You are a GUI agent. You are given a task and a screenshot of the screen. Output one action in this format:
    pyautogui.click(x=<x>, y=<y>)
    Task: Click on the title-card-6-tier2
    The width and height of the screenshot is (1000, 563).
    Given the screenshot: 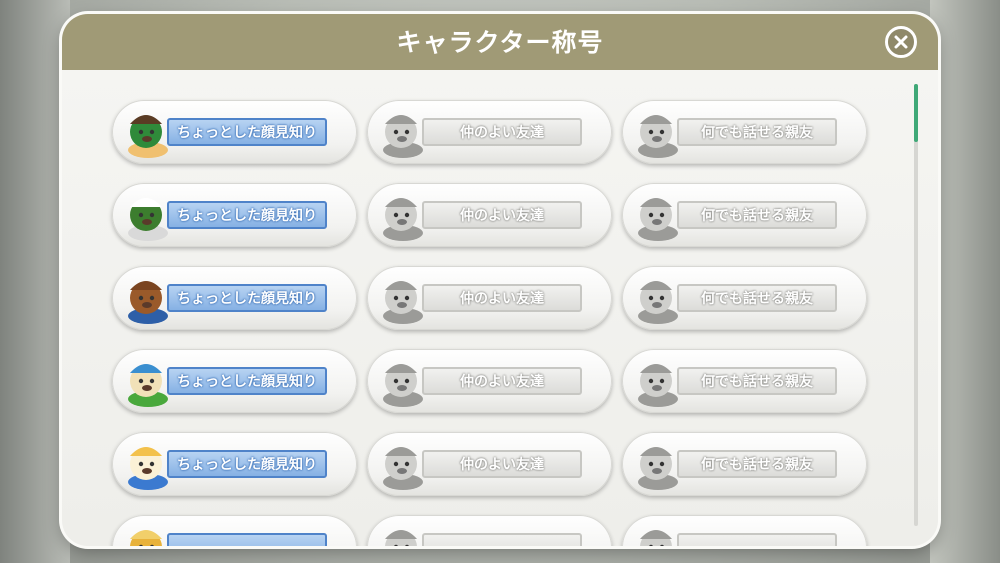 What is the action you would take?
    pyautogui.click(x=489, y=530)
    